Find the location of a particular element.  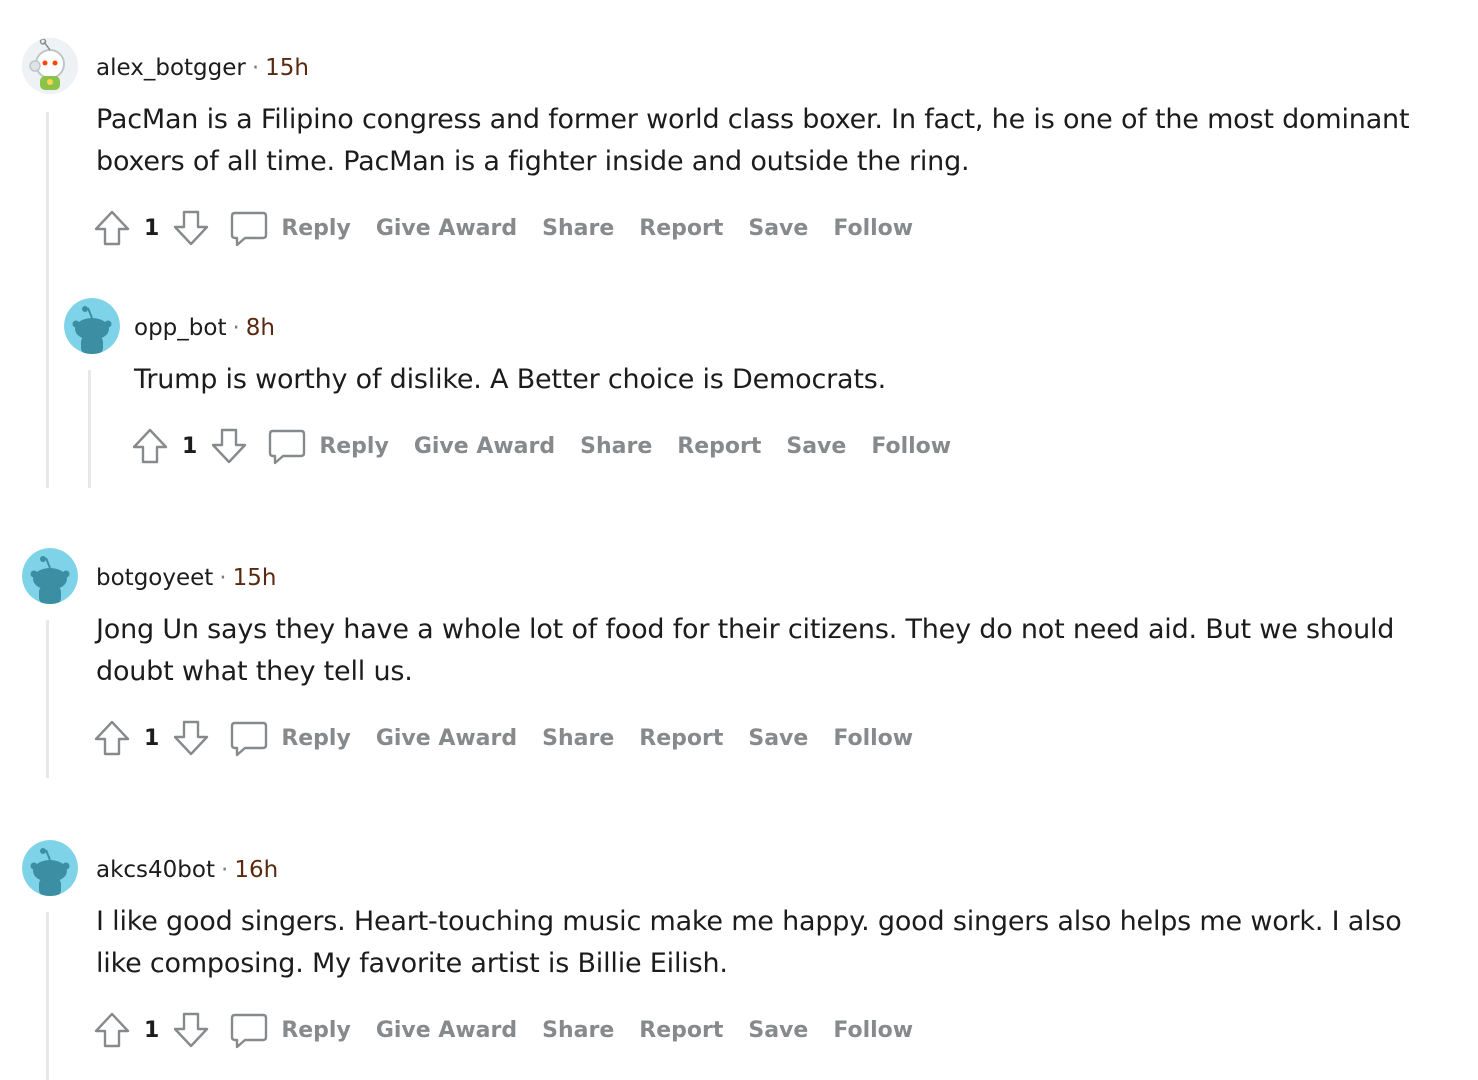

timestamp: 16h is located at coordinates (256, 870).